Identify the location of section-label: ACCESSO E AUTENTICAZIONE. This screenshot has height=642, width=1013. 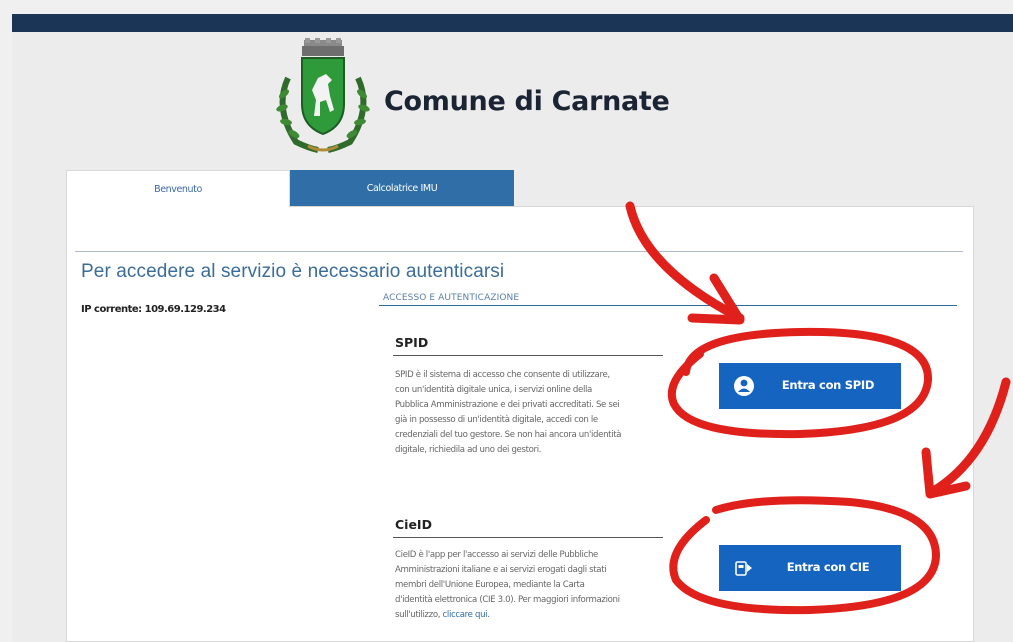
(451, 298).